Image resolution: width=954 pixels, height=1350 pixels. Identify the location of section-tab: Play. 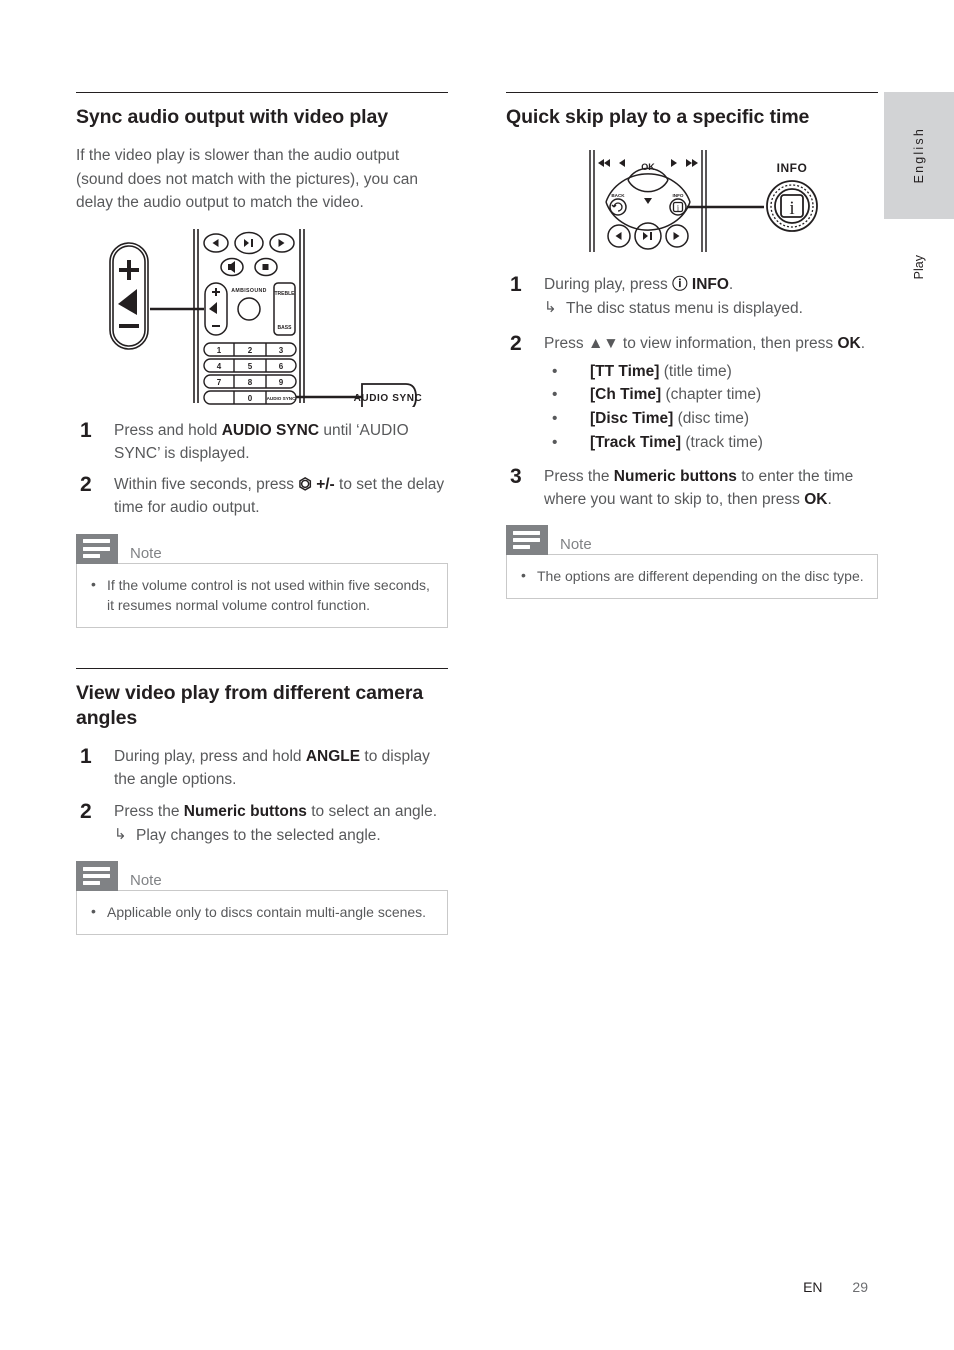
(919, 267).